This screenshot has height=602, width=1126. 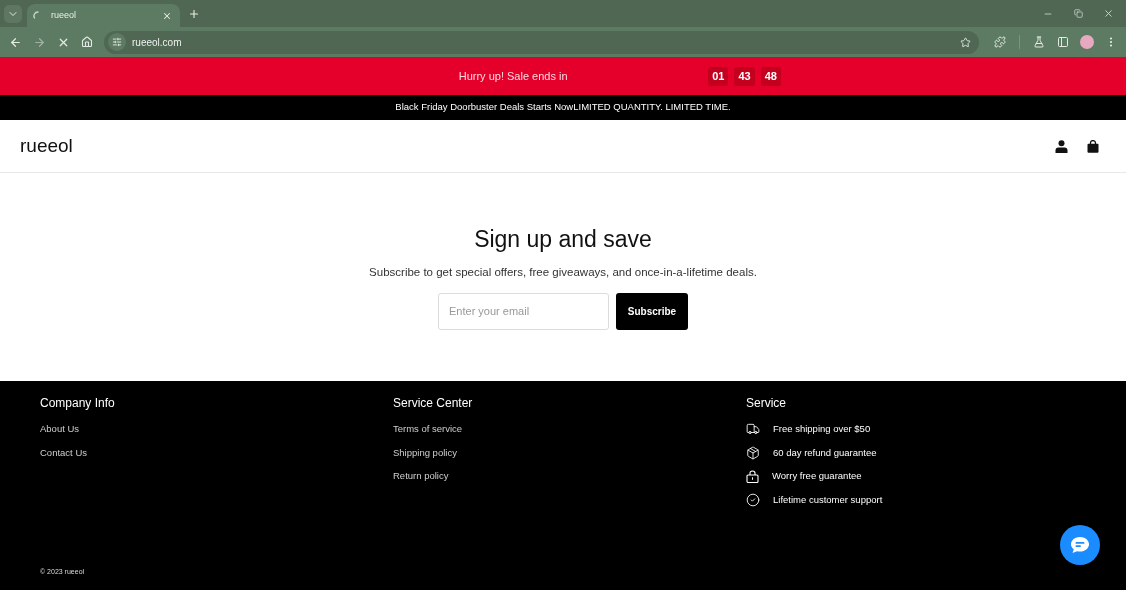 I want to click on footer-heading: Service Center, so click(x=433, y=403).